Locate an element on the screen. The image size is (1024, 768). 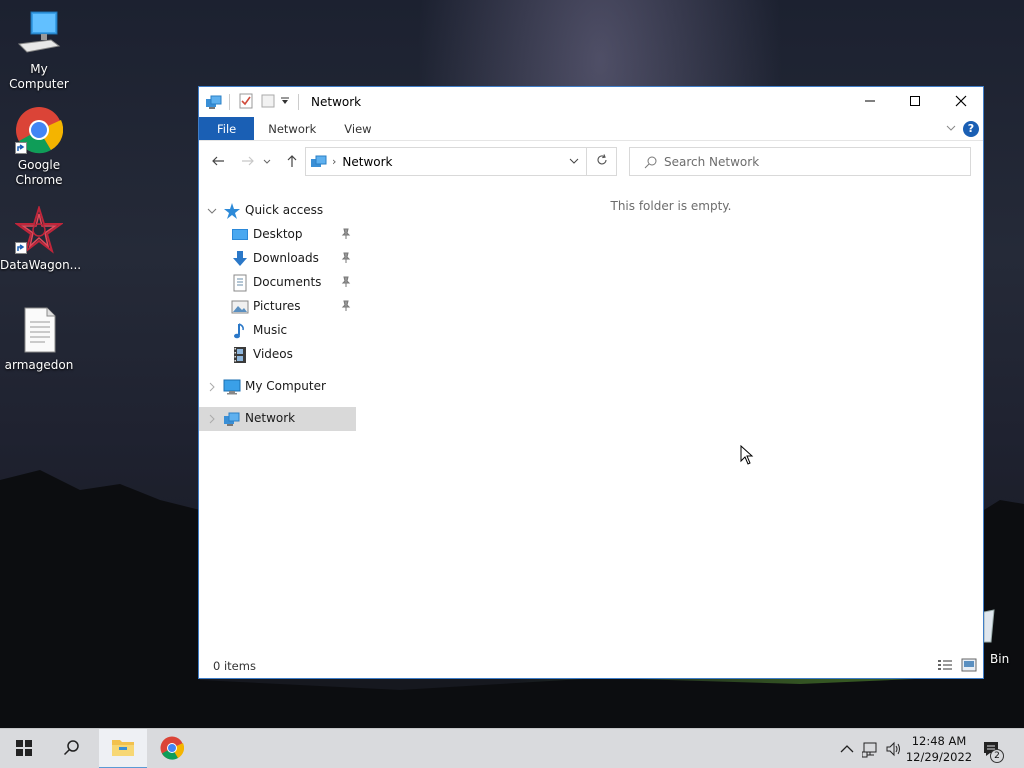
desktop-icon-armagedon: armagedon is located at coordinates (39, 339).